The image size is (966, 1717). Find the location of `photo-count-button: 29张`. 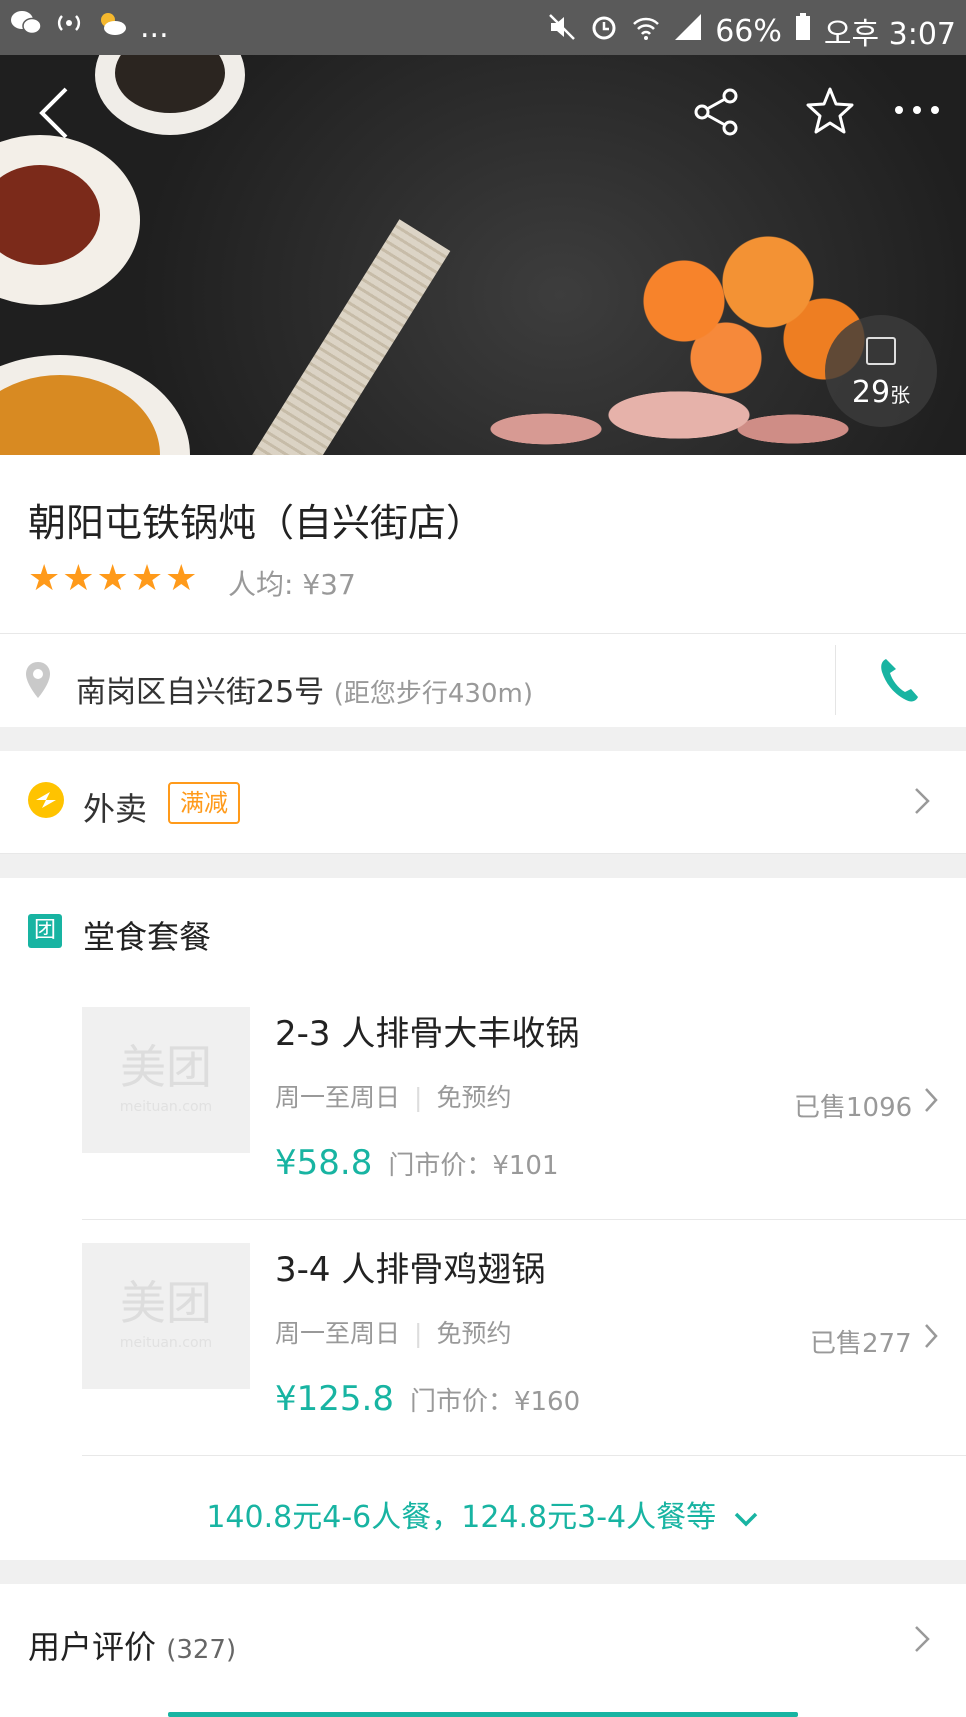

photo-count-button: 29张 is located at coordinates (881, 371).